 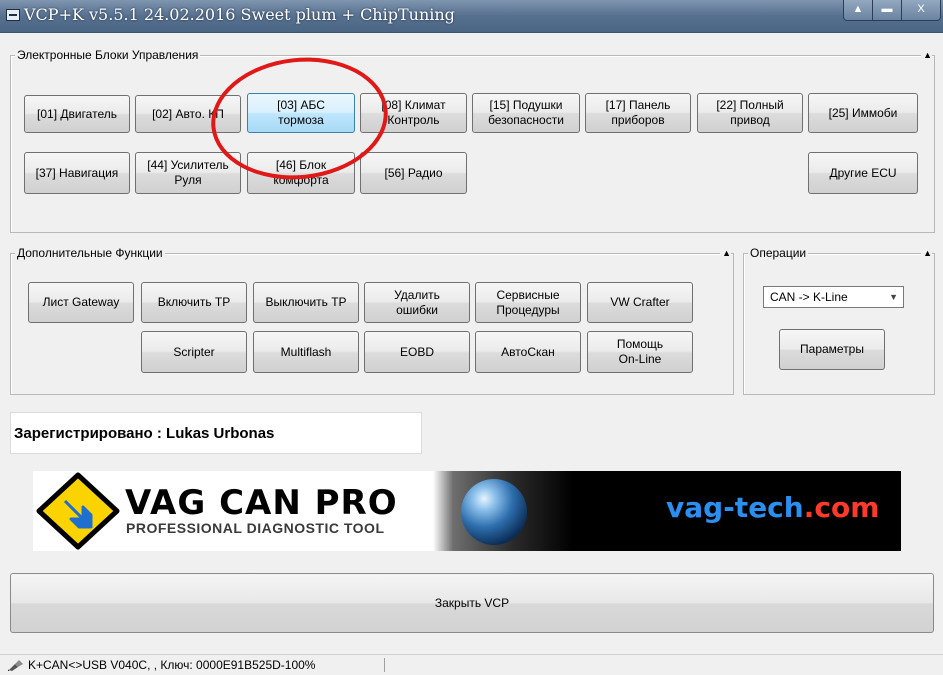 I want to click on system-menu-icon, so click(x=13, y=15).